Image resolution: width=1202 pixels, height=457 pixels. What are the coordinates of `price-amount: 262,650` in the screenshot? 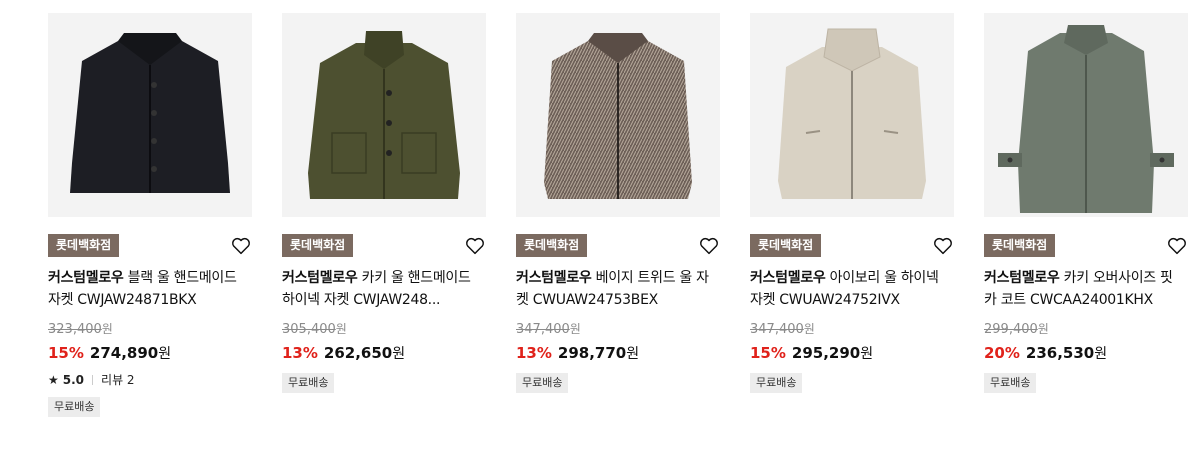 It's located at (358, 353).